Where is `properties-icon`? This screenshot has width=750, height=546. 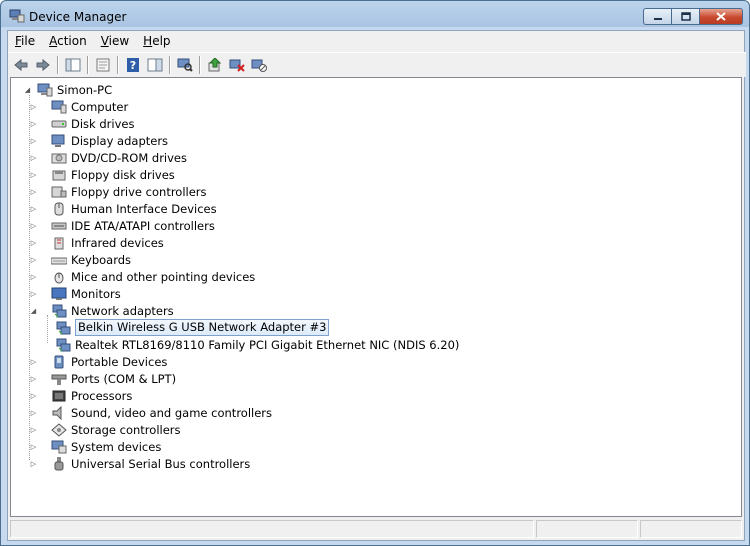 properties-icon is located at coordinates (103, 65).